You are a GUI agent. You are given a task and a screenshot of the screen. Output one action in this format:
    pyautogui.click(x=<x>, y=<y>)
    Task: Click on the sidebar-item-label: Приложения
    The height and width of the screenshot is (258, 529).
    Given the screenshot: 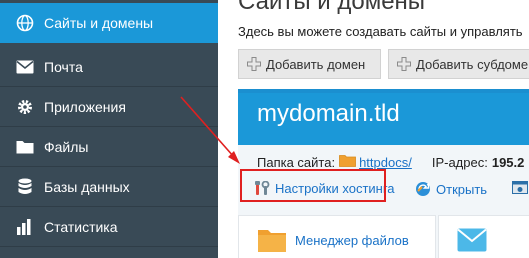 What is the action you would take?
    pyautogui.click(x=85, y=106)
    